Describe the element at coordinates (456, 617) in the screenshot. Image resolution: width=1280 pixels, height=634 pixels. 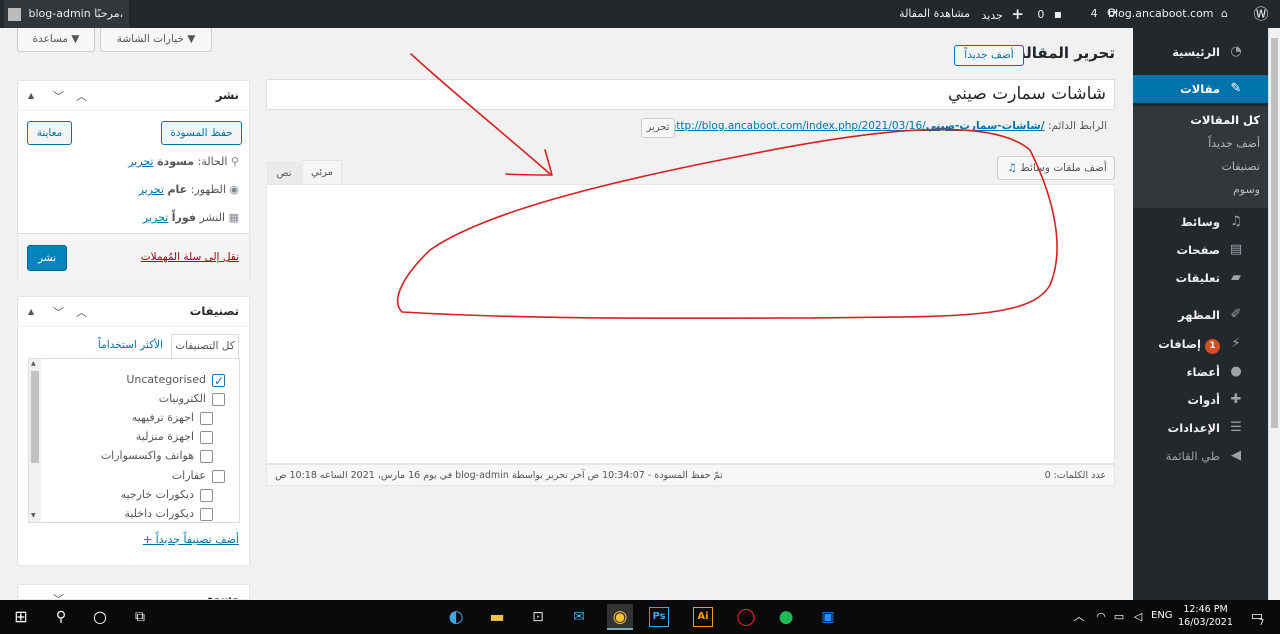
I see `edge-browser-icon: ◐` at that location.